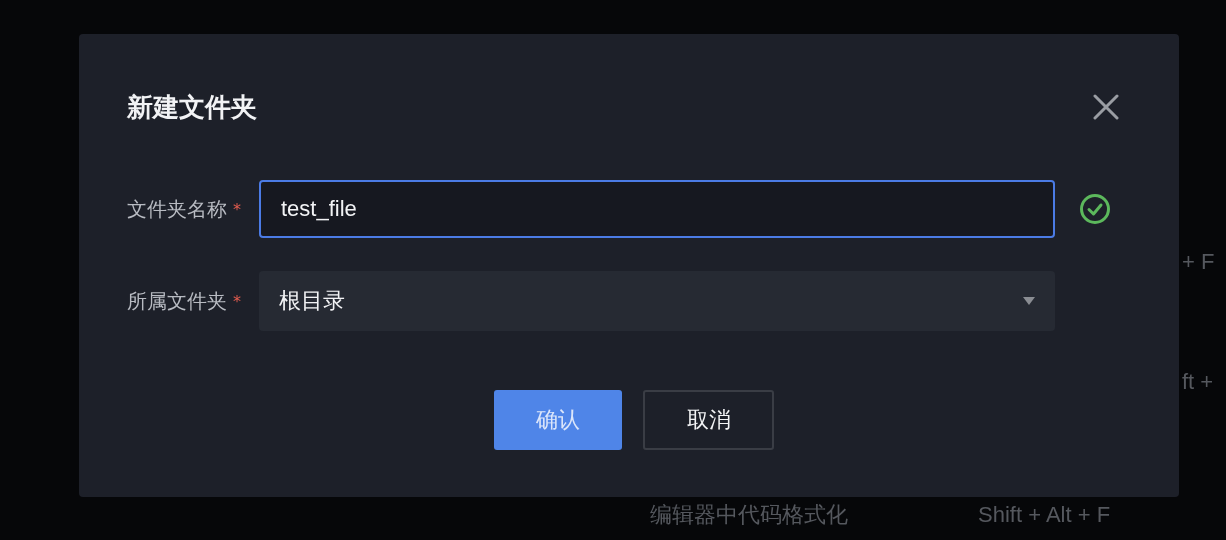  Describe the element at coordinates (1198, 382) in the screenshot. I see `shortcut-keys: ft +` at that location.